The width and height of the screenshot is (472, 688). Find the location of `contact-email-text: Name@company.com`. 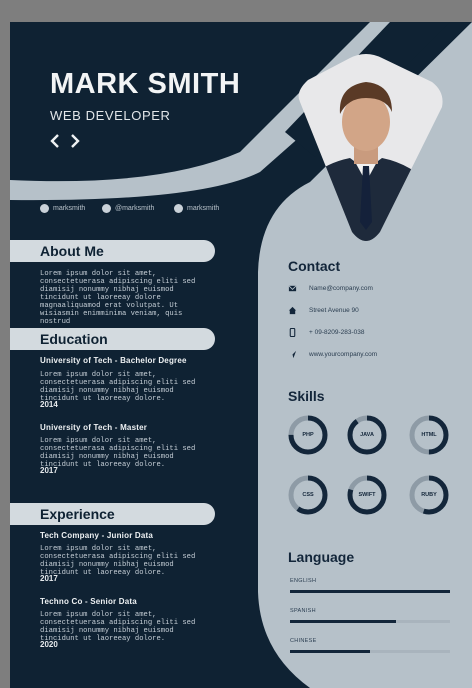

contact-email-text: Name@company.com is located at coordinates (341, 288).